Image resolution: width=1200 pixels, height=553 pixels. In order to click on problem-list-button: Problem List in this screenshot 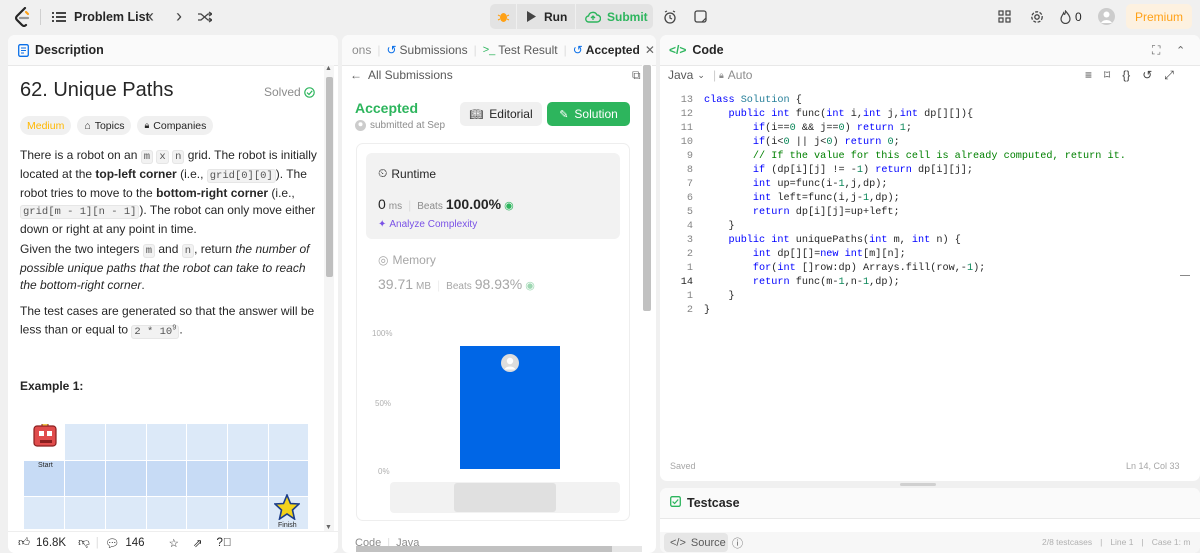, I will do `click(101, 16)`.